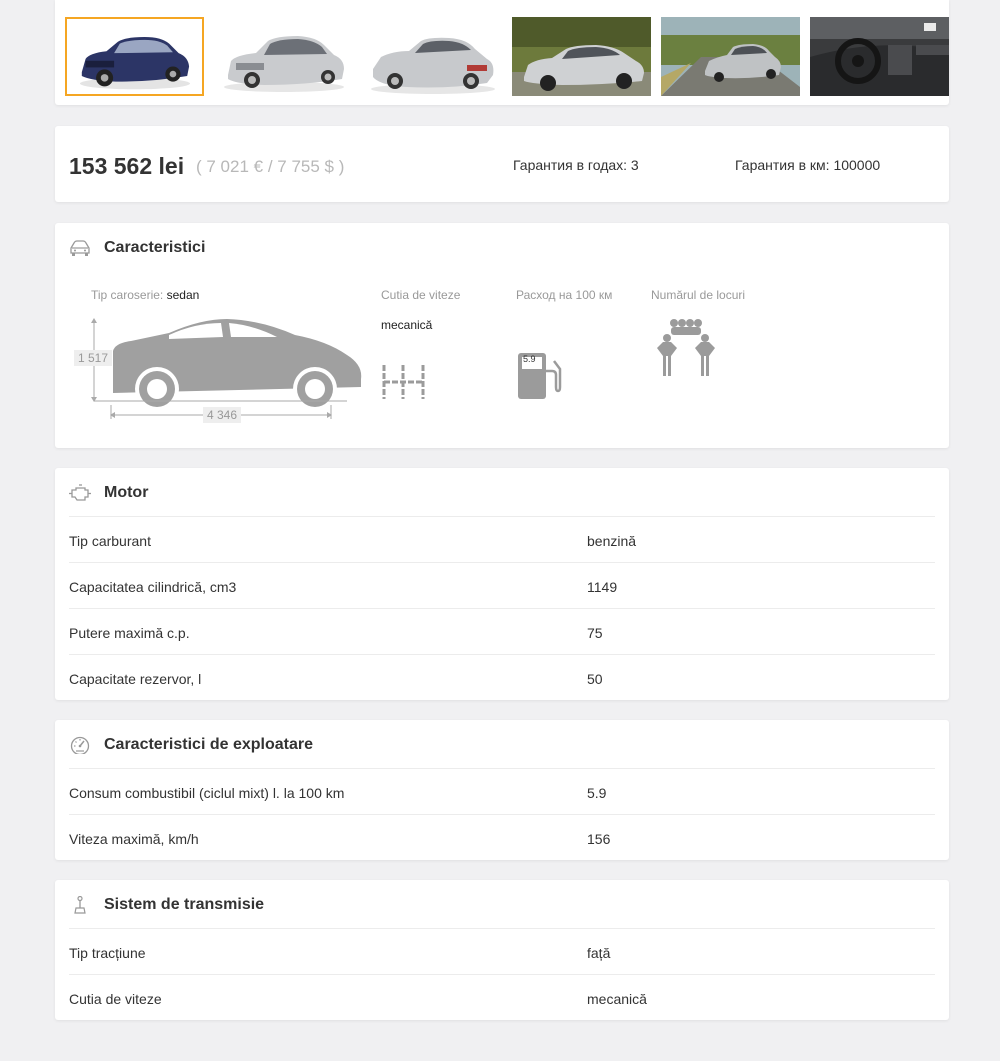  Describe the element at coordinates (115, 999) in the screenshot. I see `spec-key: Cutia de viteze` at that location.